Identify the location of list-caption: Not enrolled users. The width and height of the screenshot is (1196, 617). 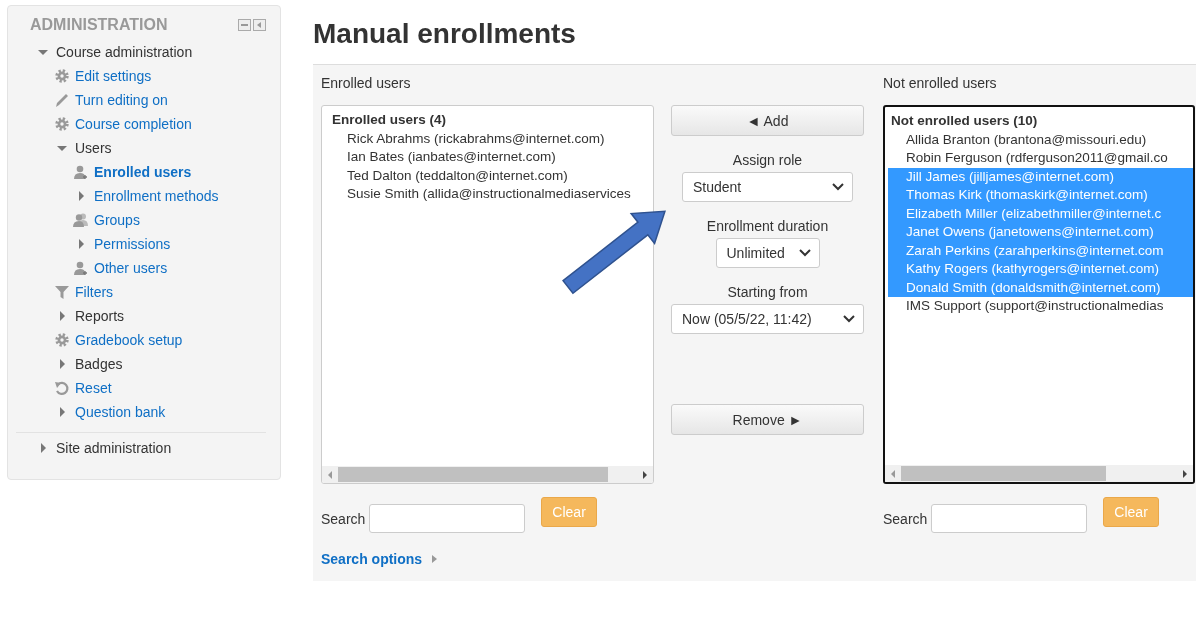
(940, 84).